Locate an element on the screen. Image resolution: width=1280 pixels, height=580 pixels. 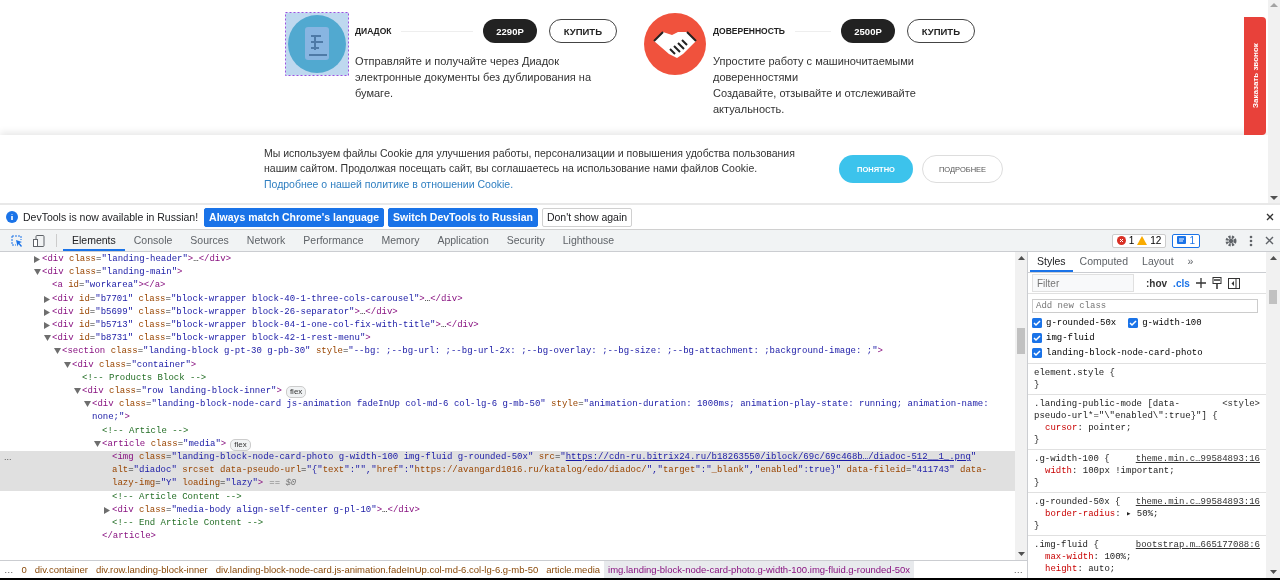
callback-tab: Заказать звонок is located at coordinates (1255, 76).